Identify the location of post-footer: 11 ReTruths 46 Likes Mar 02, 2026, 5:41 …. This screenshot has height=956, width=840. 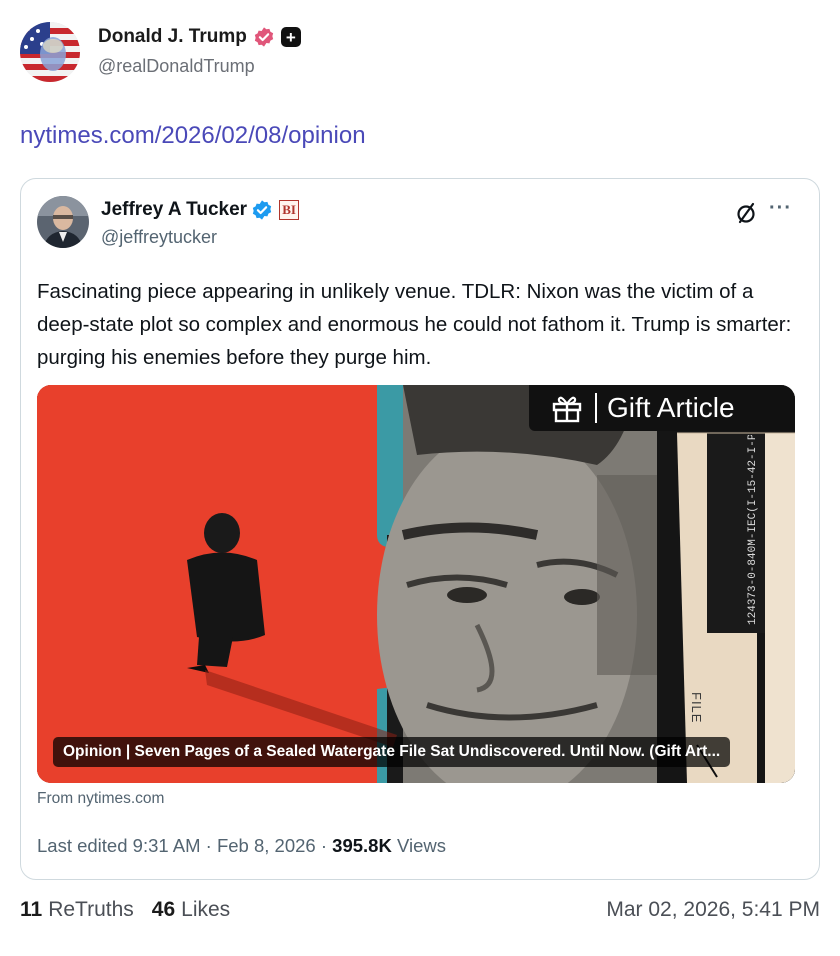
(420, 910).